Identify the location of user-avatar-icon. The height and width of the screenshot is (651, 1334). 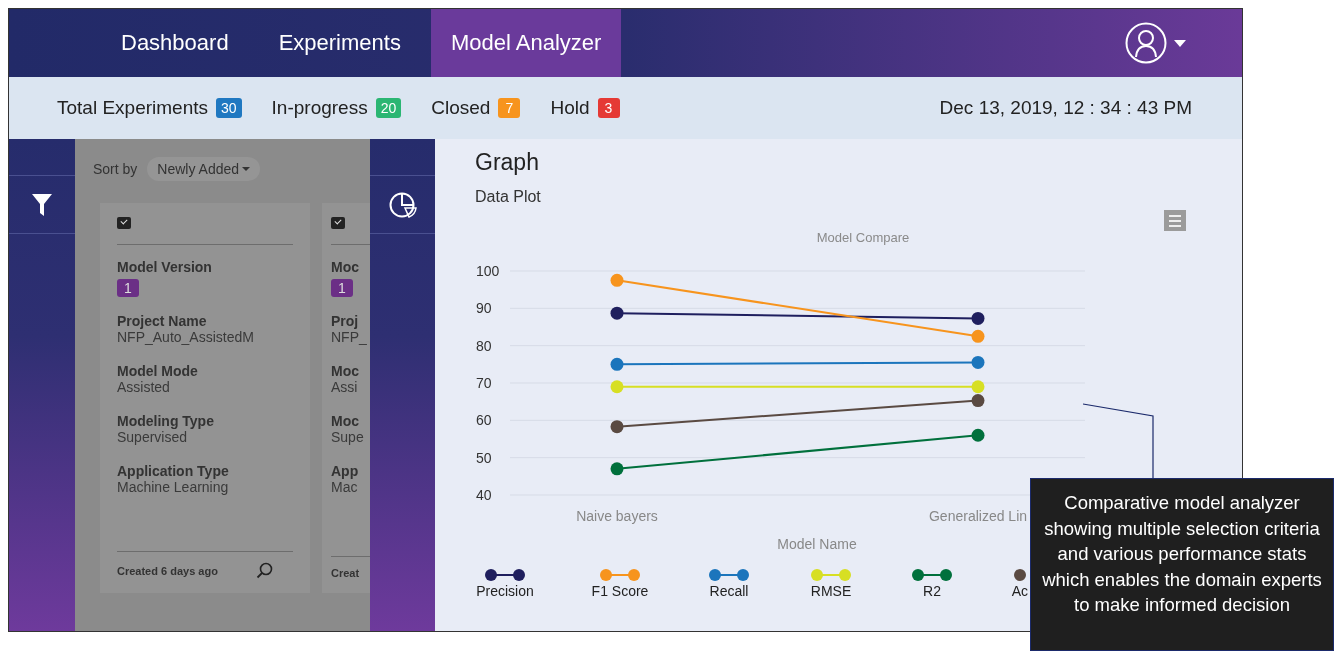
(1146, 43).